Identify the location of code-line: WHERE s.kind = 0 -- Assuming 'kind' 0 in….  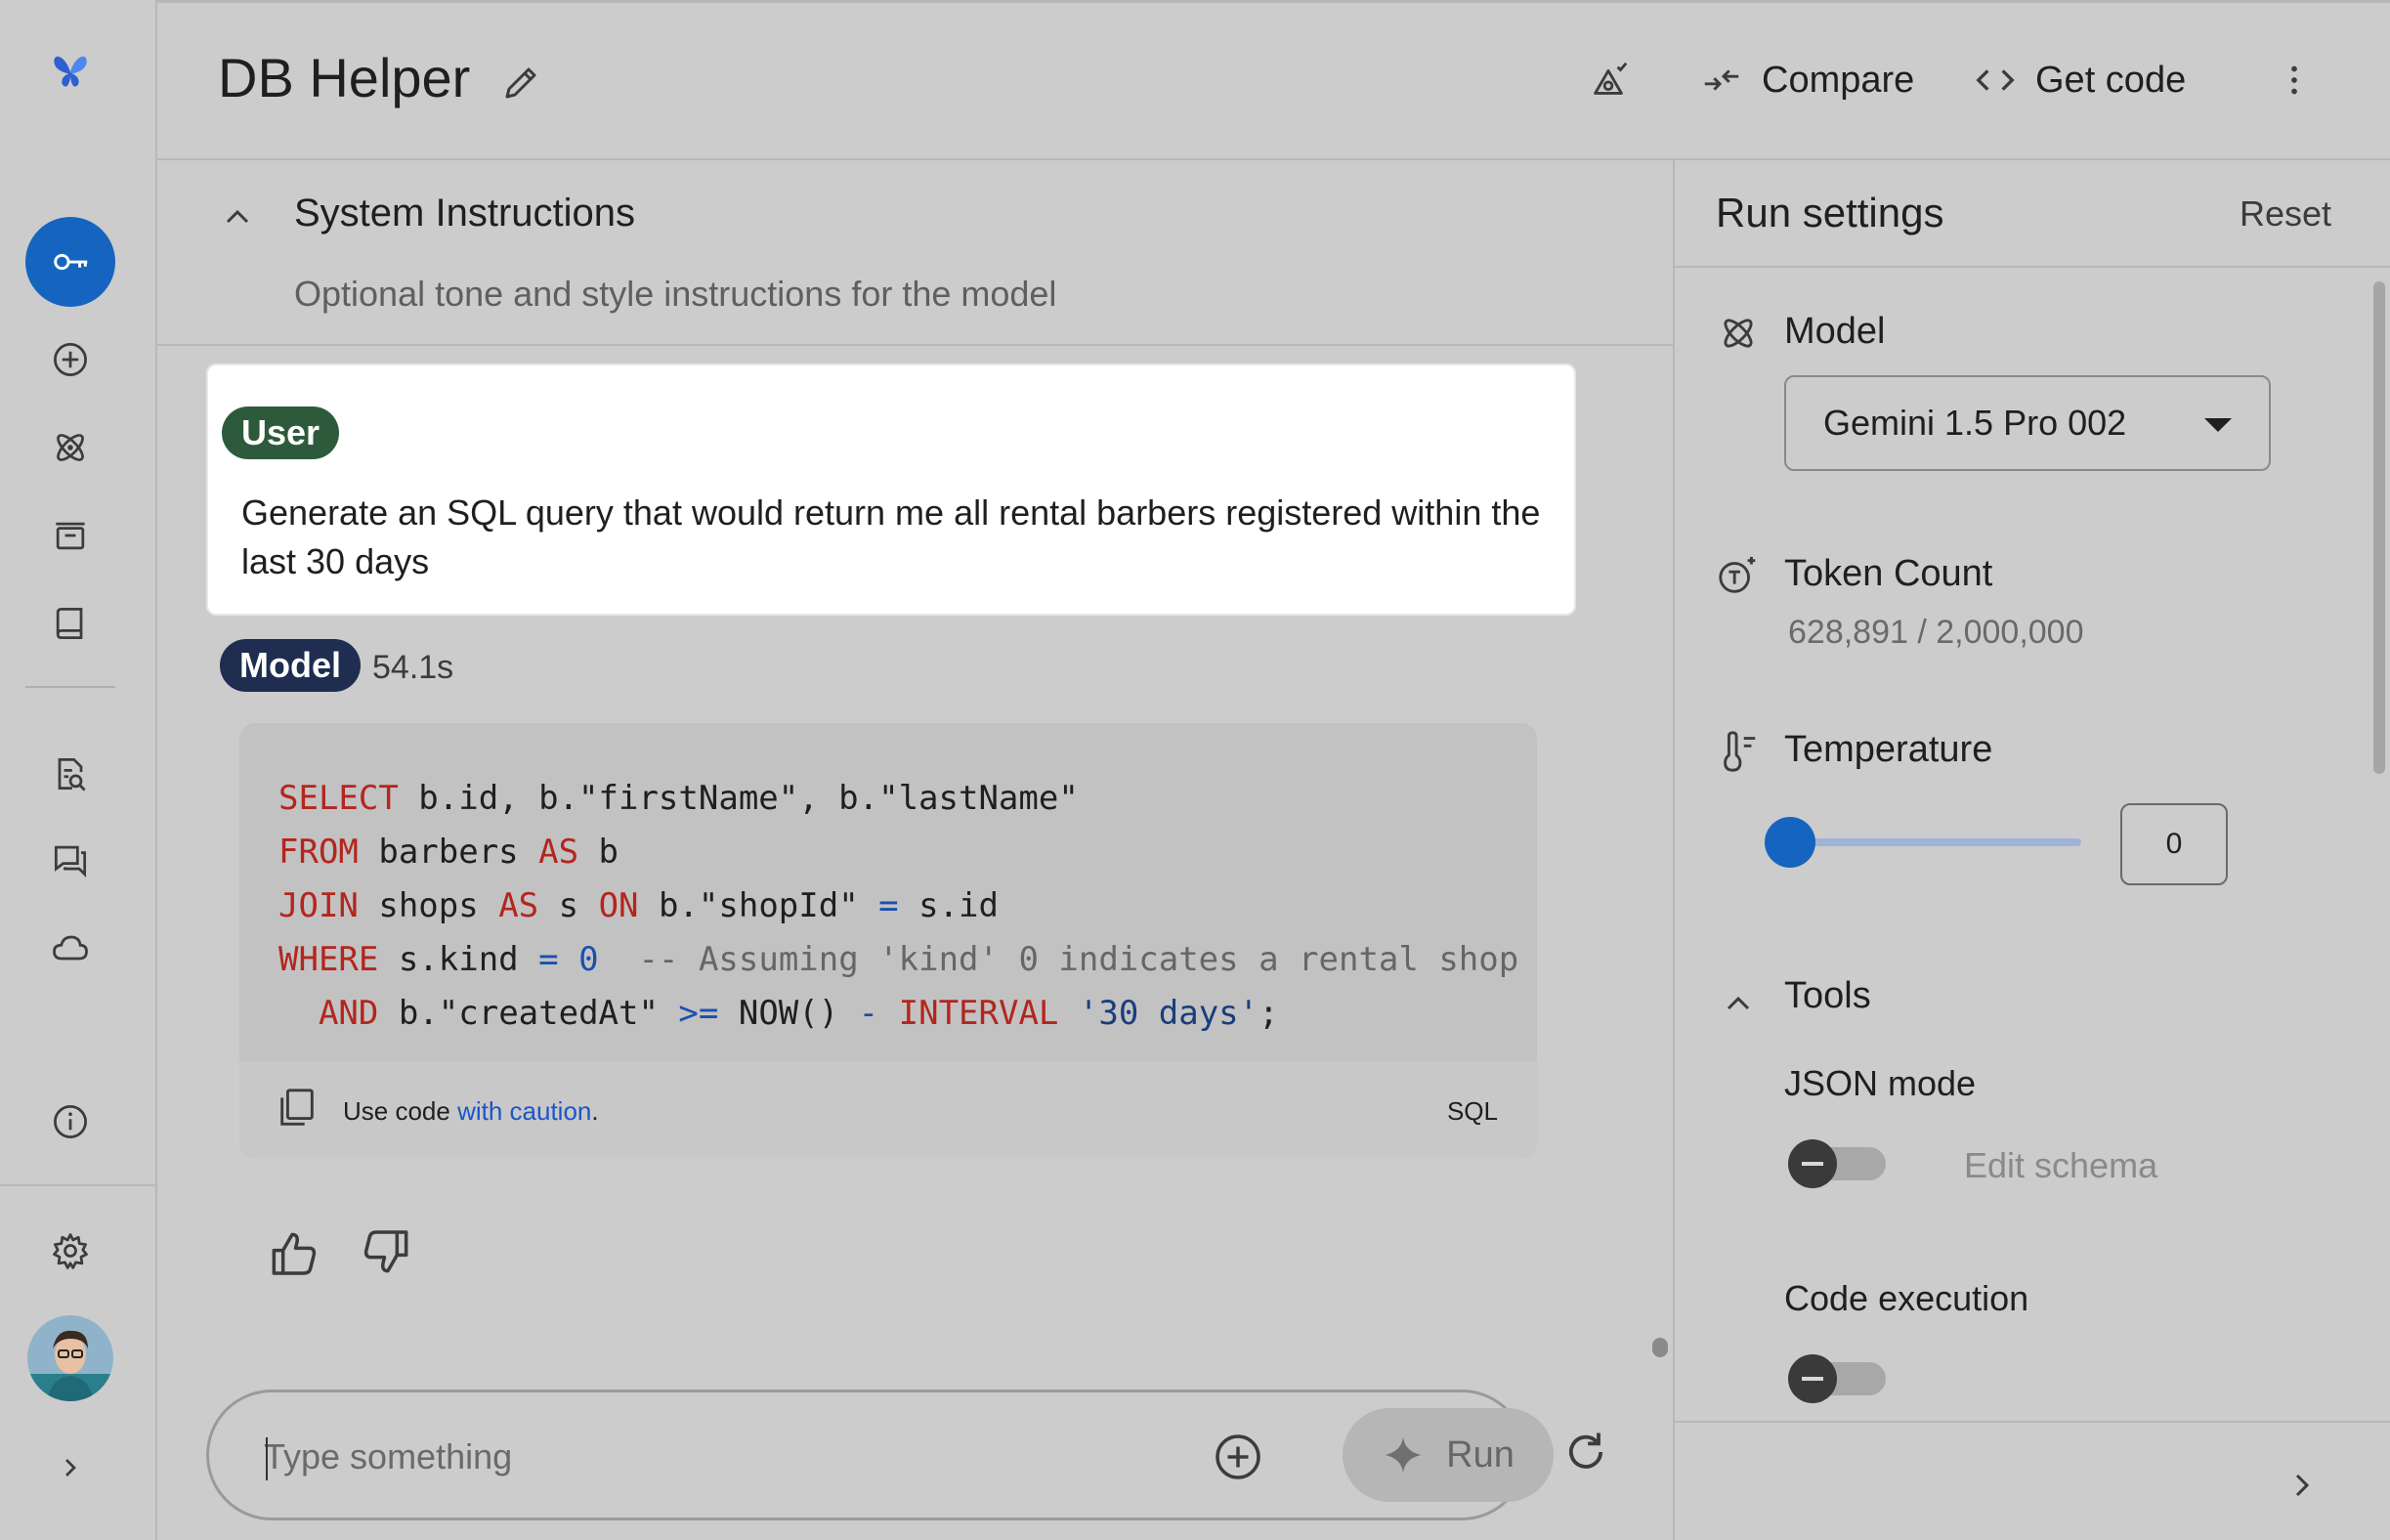
(898, 959).